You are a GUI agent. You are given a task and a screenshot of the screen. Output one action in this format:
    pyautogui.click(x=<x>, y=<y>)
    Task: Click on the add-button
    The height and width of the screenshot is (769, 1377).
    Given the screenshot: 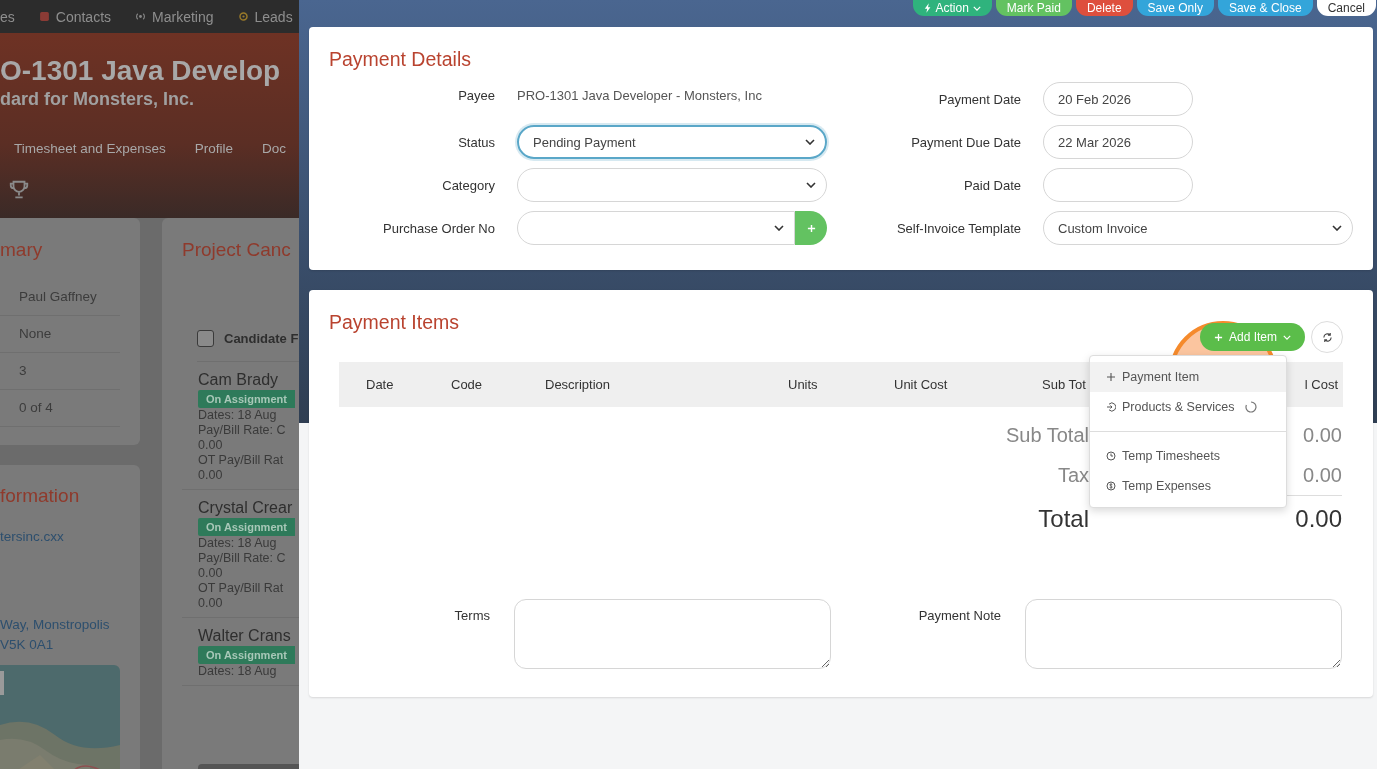 What is the action you would take?
    pyautogui.click(x=811, y=228)
    